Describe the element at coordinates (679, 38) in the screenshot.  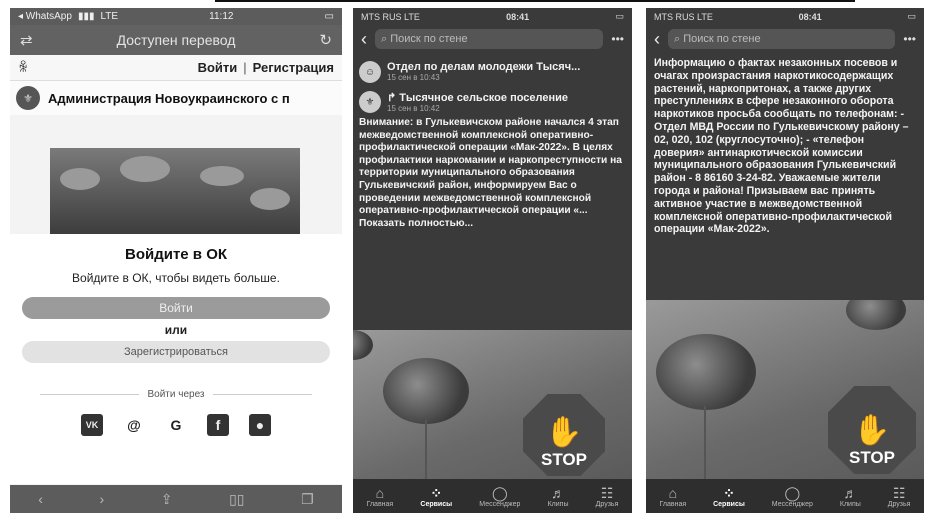
I see `search-icon: ⌕` at that location.